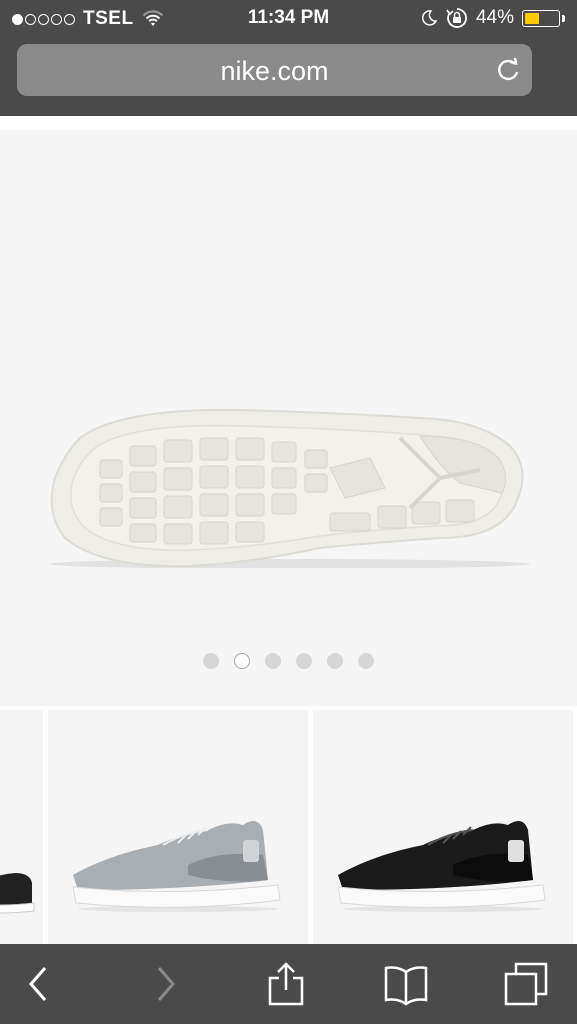  What do you see at coordinates (541, 18) in the screenshot?
I see `battery-icon` at bounding box center [541, 18].